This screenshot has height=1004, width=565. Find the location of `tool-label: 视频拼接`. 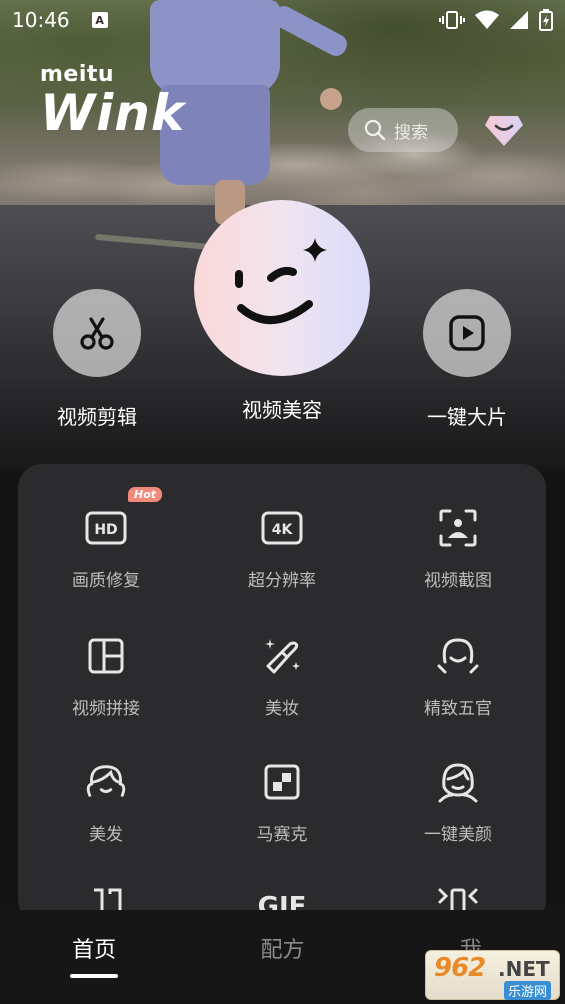

tool-label: 视频拼接 is located at coordinates (106, 709).